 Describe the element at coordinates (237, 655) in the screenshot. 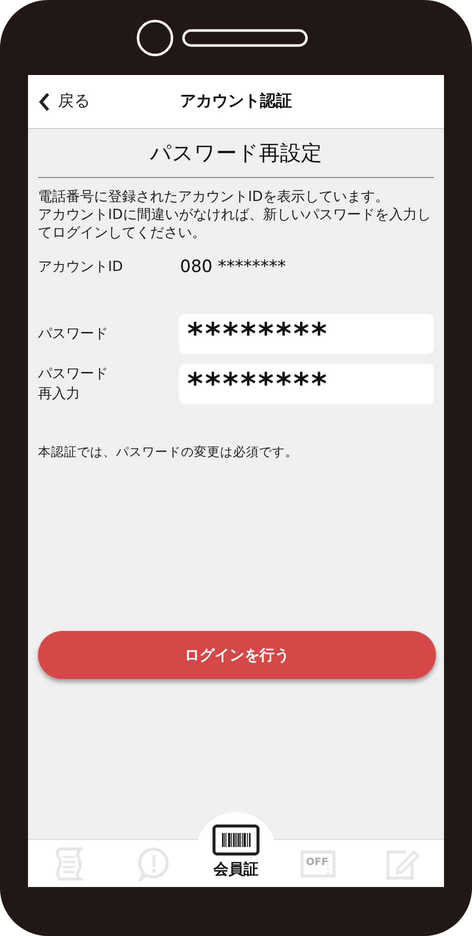

I see `login-button: ログインを行う` at that location.